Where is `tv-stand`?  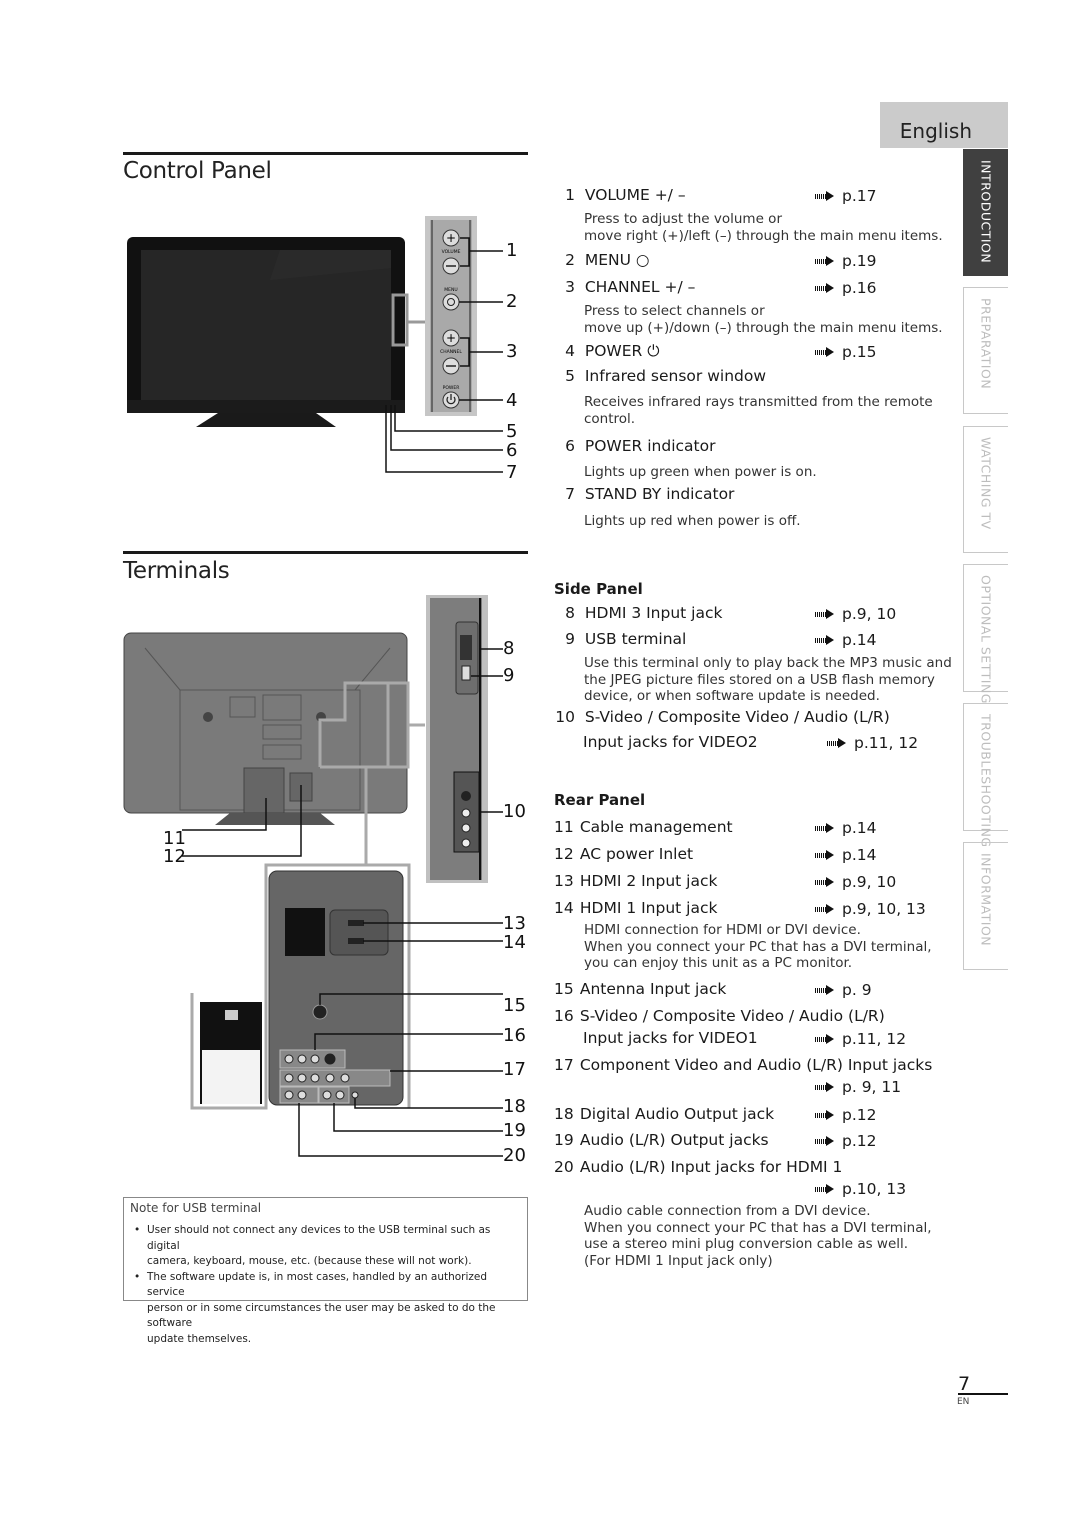
tv-stand is located at coordinates (266, 420).